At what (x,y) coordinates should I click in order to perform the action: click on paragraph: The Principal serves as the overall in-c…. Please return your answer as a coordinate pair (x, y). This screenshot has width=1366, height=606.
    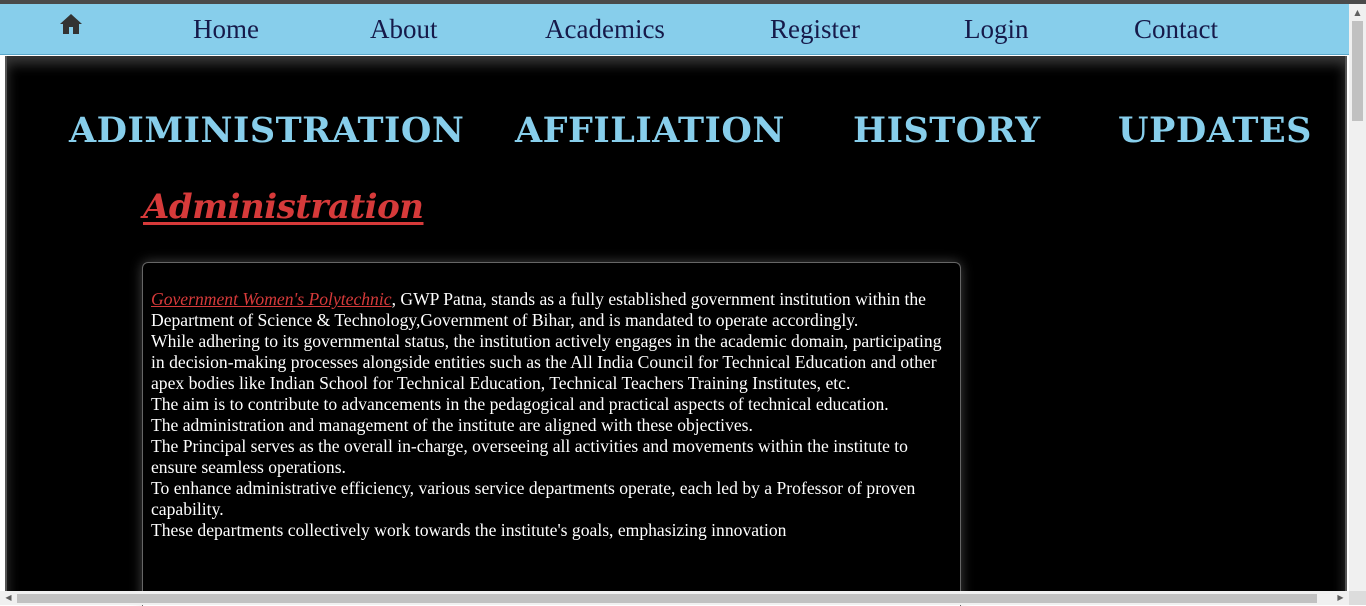
    Looking at the image, I should click on (529, 456).